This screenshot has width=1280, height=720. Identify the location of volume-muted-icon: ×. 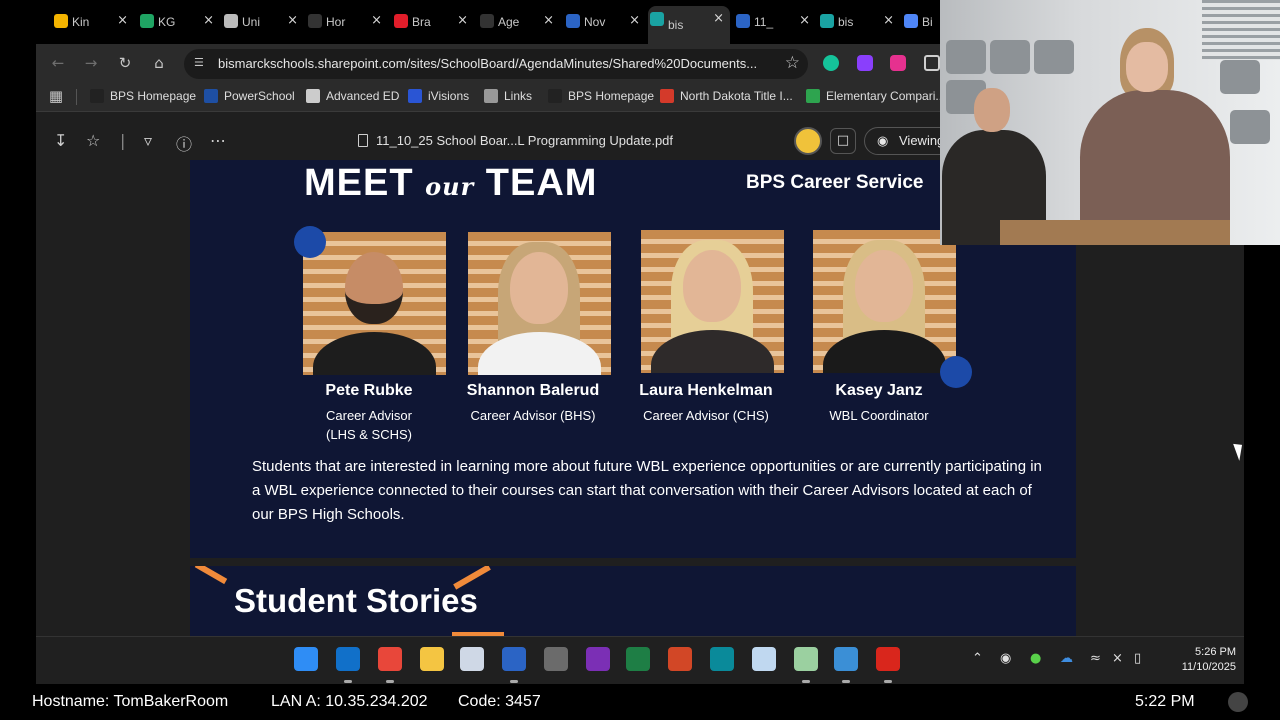
(1117, 658).